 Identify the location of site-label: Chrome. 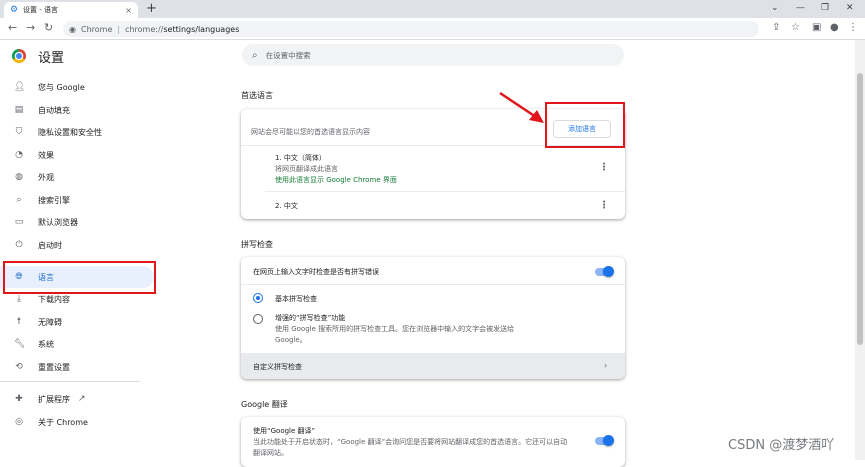
(96, 29).